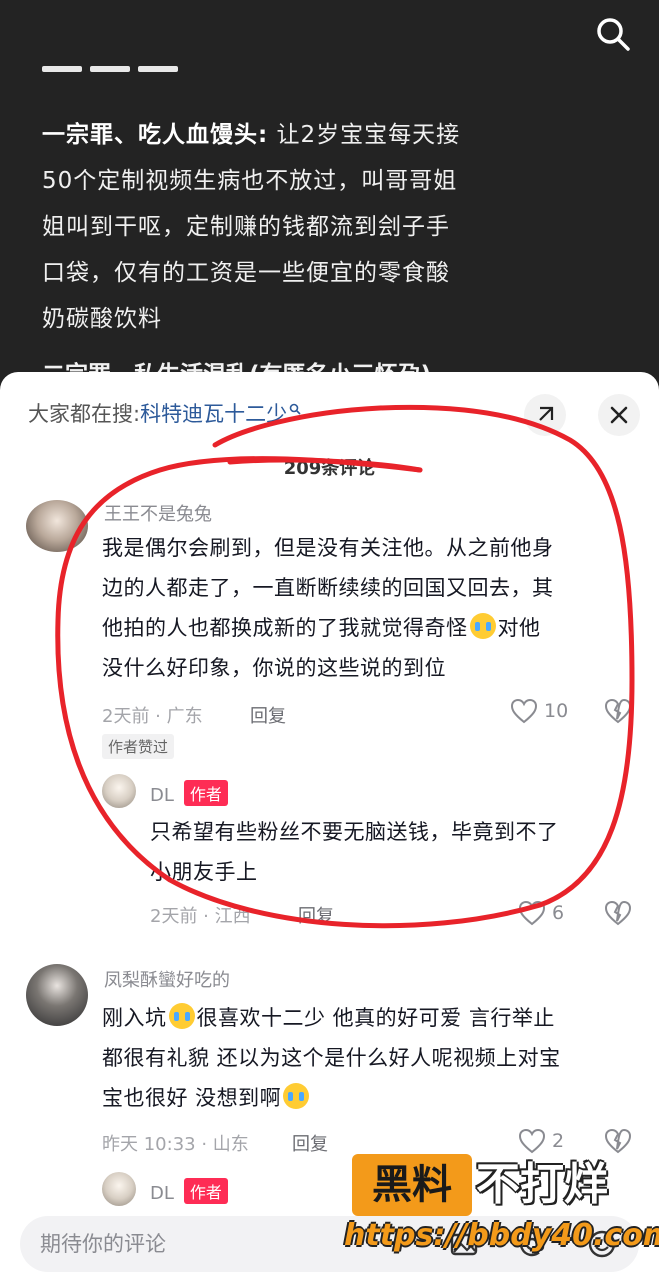 This screenshot has height=1280, width=659. Describe the element at coordinates (368, 135) in the screenshot. I see `article-line: 让2岁宝宝每天接` at that location.